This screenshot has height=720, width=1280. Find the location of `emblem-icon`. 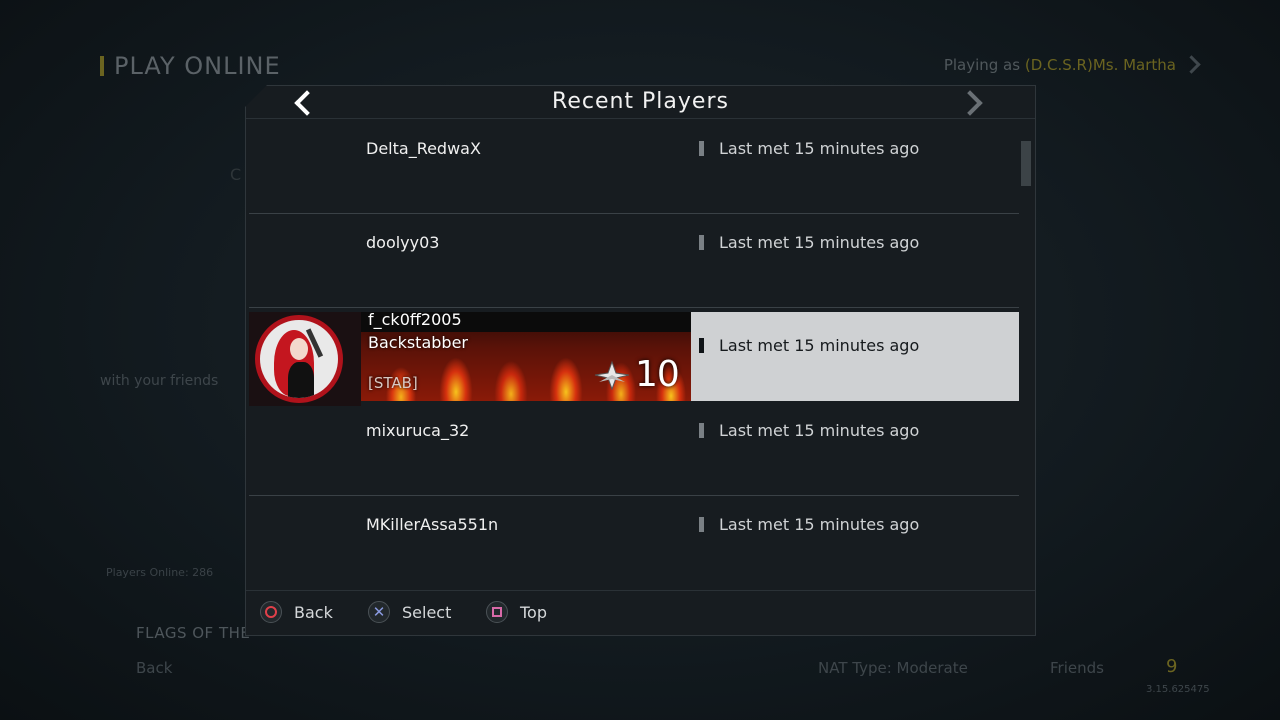

emblem-icon is located at coordinates (299, 359).